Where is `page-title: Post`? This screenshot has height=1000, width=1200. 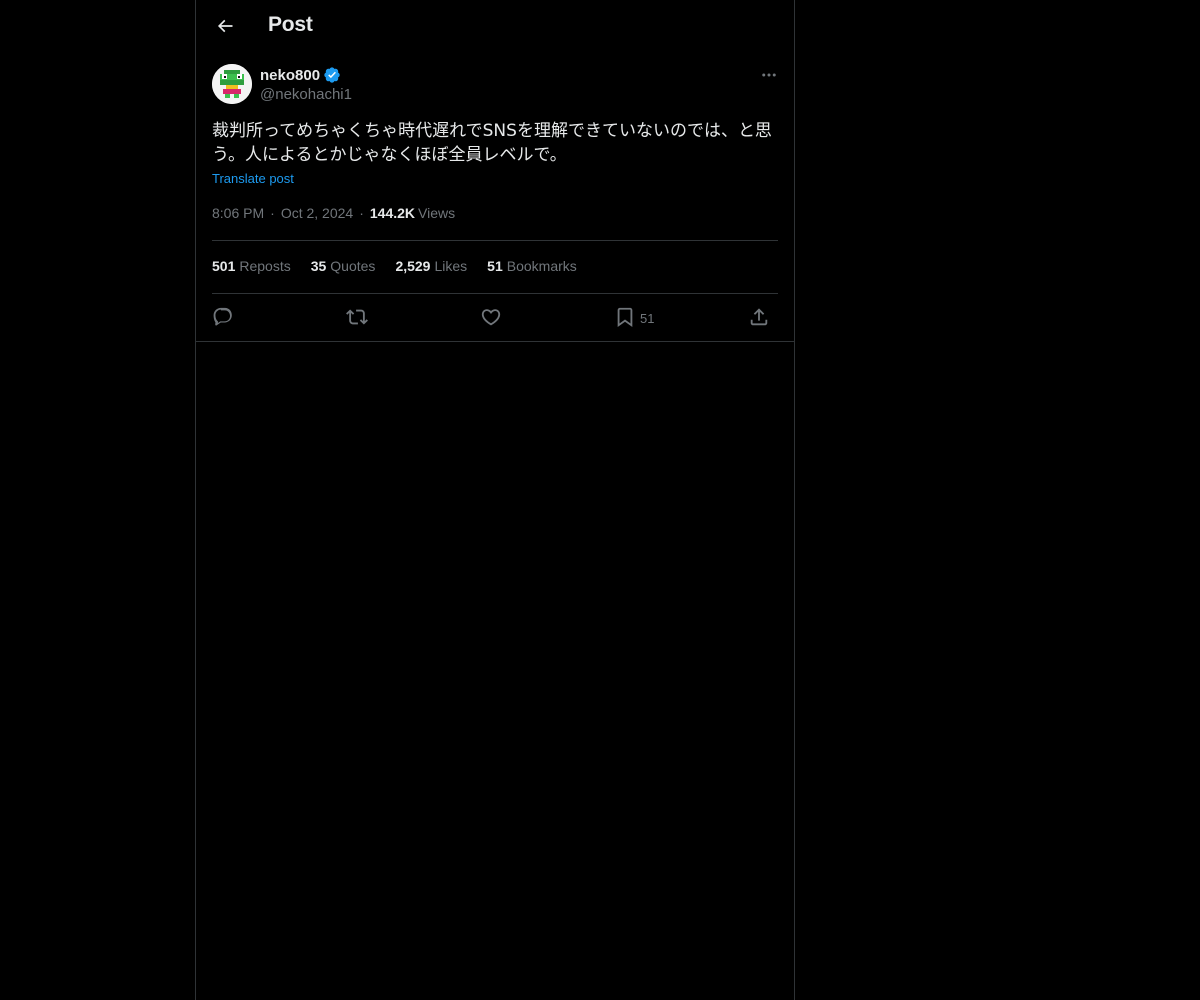 page-title: Post is located at coordinates (290, 24).